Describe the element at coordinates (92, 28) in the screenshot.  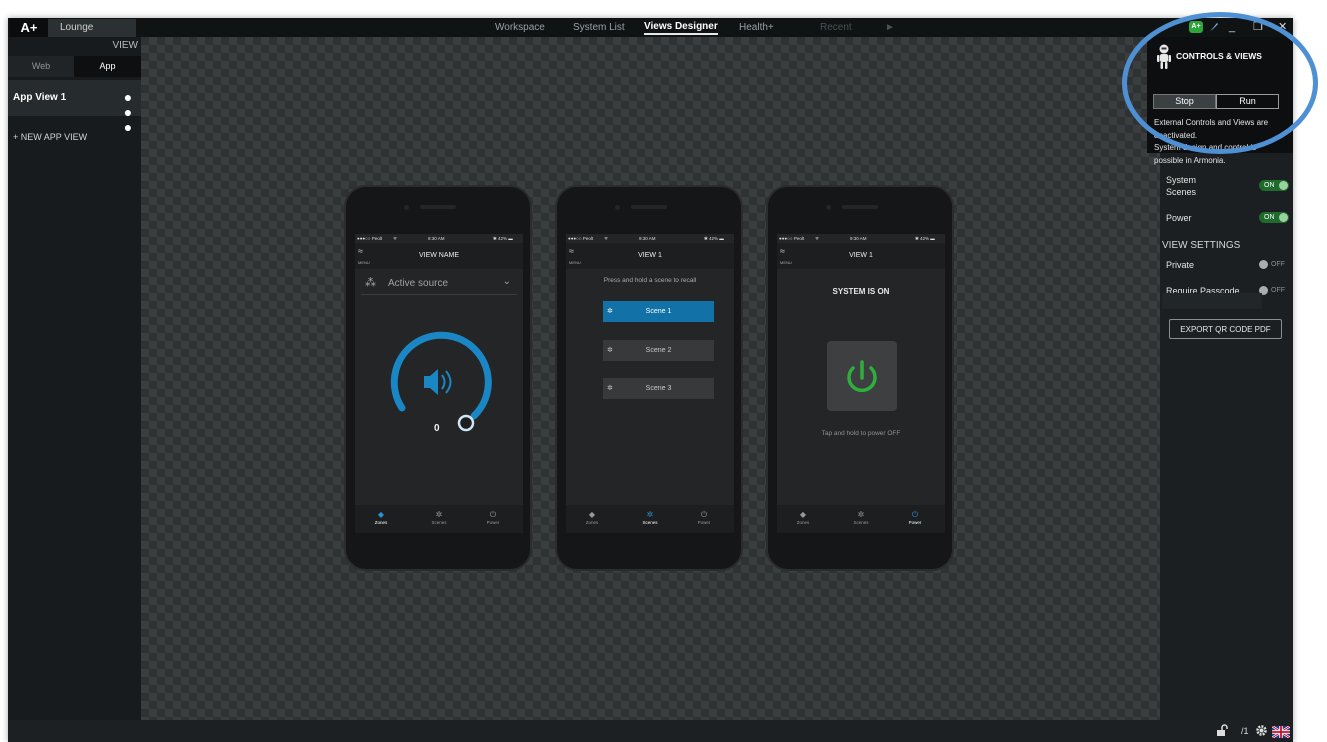
I see `tab-lounge: Lounge` at that location.